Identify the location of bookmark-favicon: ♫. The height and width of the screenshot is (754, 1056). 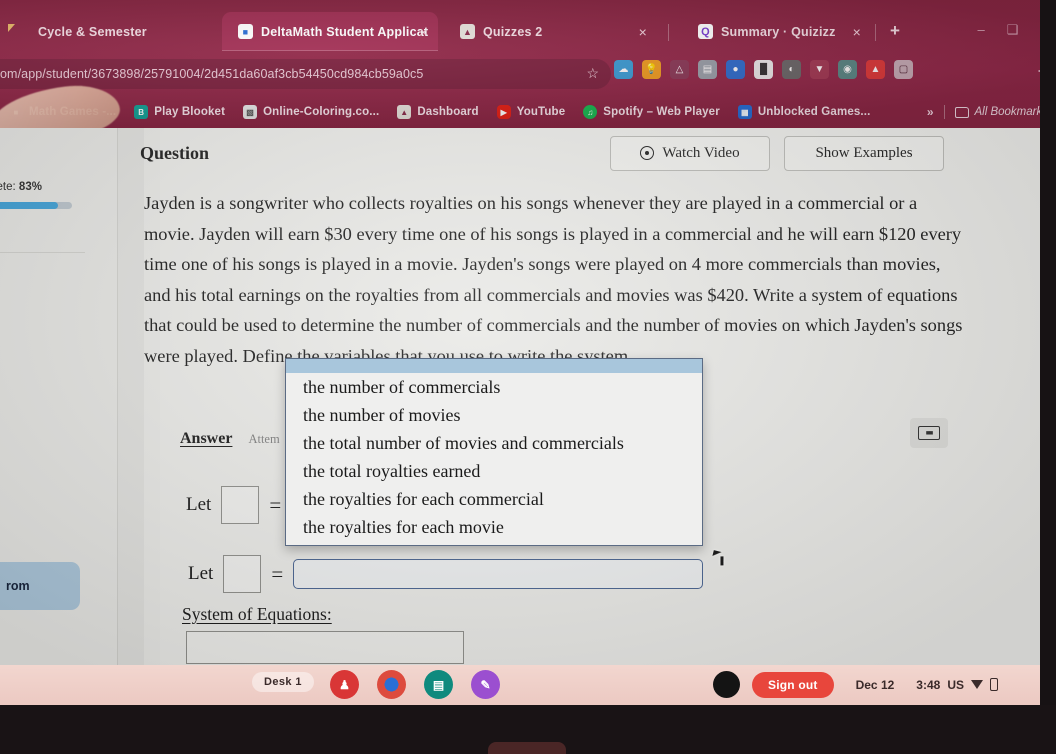
(590, 112).